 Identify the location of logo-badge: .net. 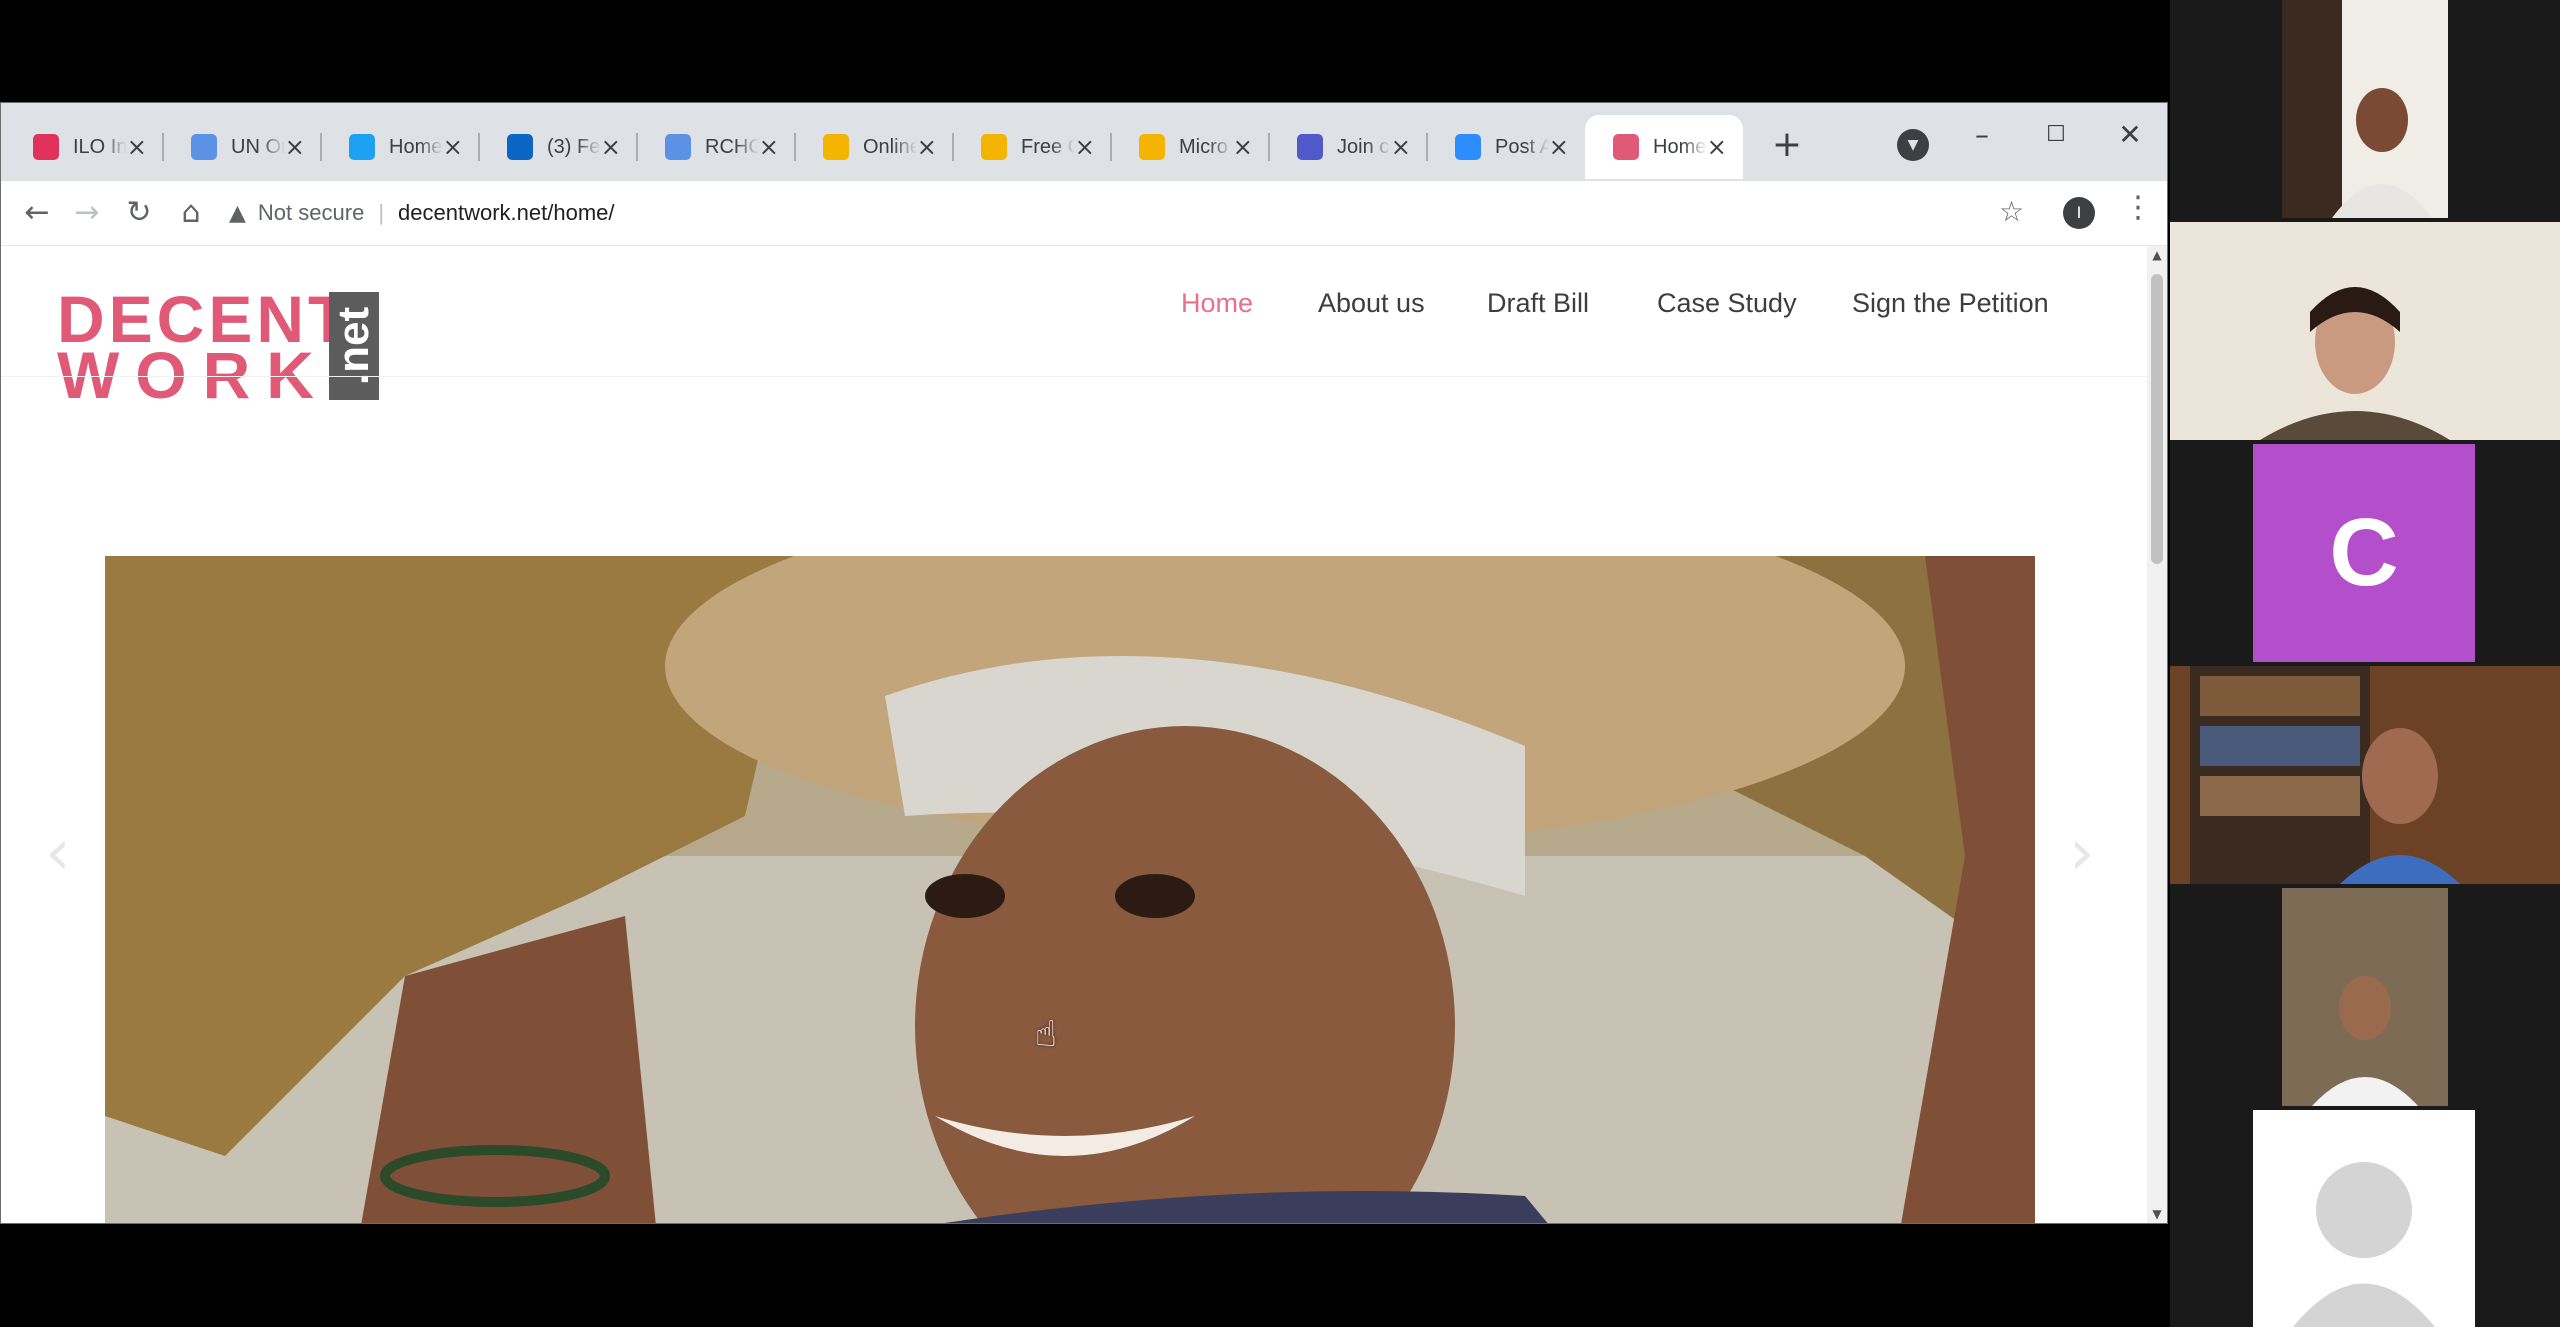
(354, 346).